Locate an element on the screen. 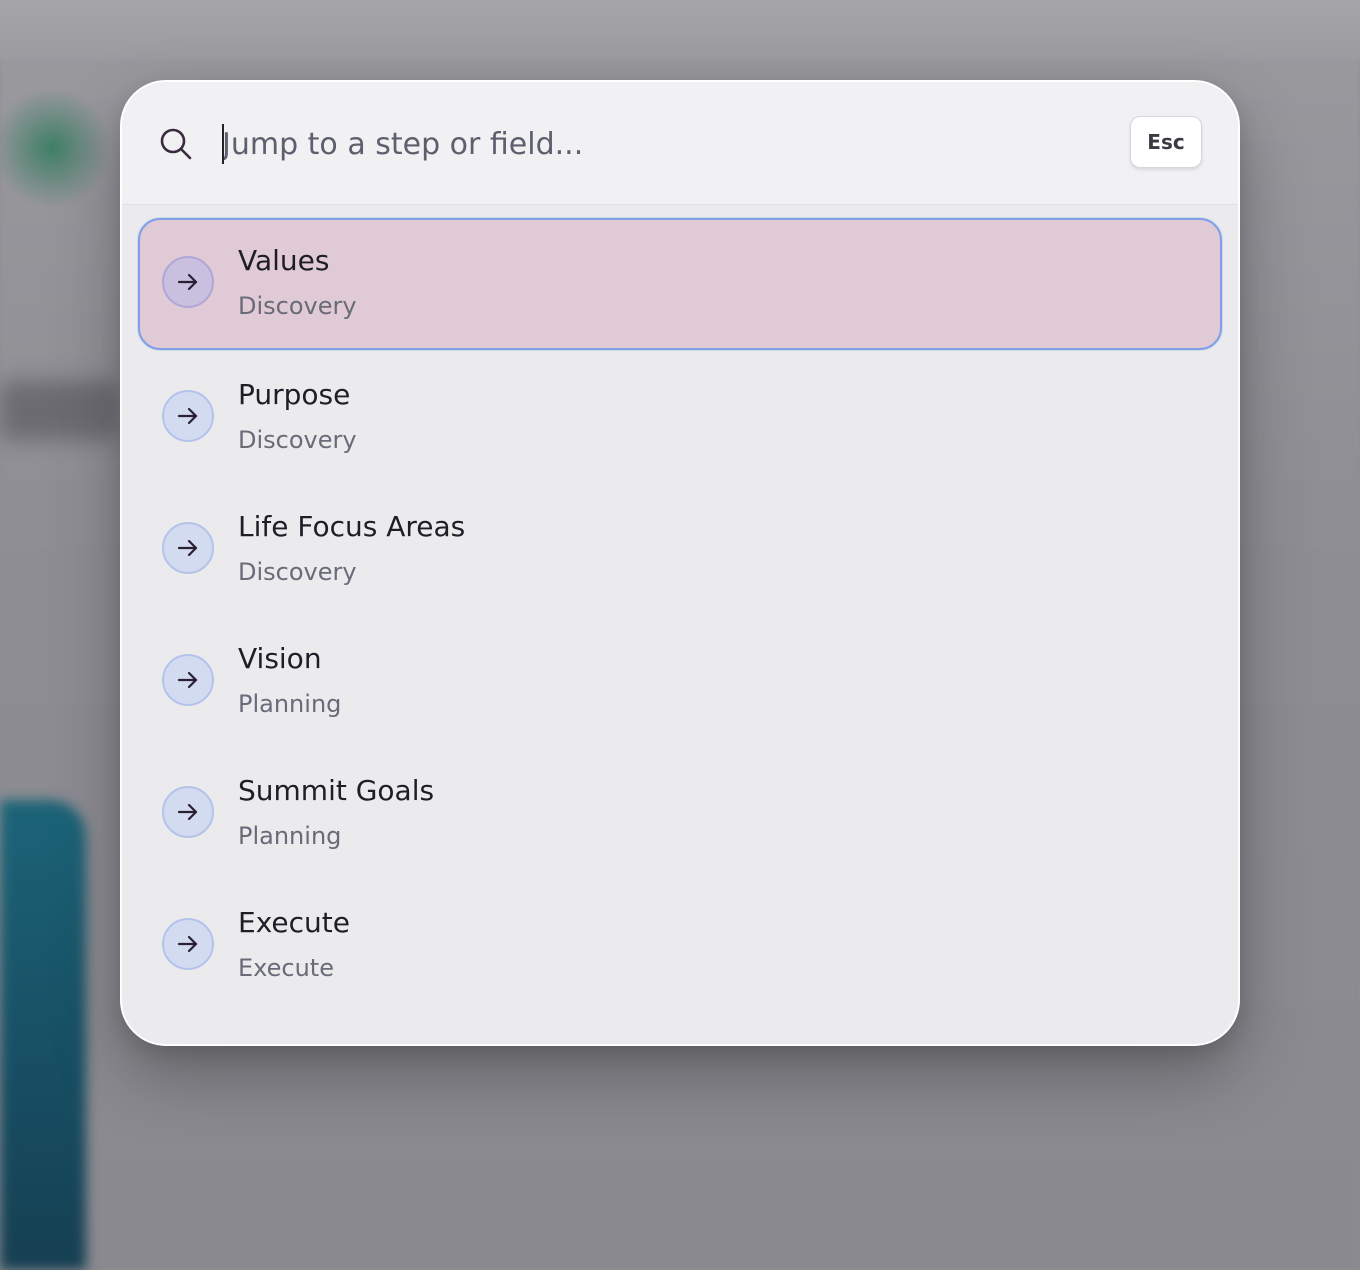 This screenshot has width=1360, height=1270. result-item-summit-goals: Summit Goals Planning is located at coordinates (680, 814).